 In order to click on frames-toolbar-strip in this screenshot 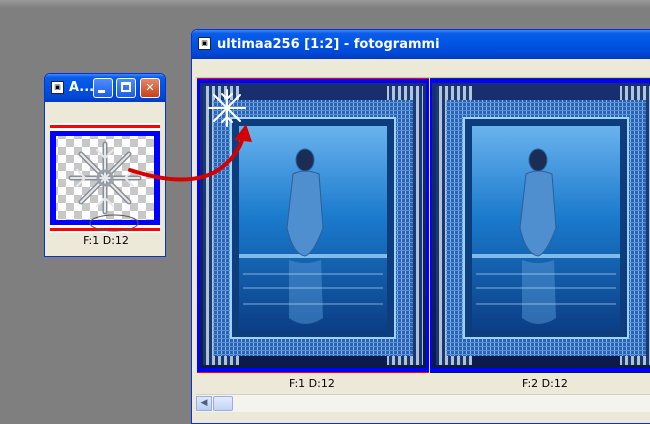, I will do `click(423, 69)`.